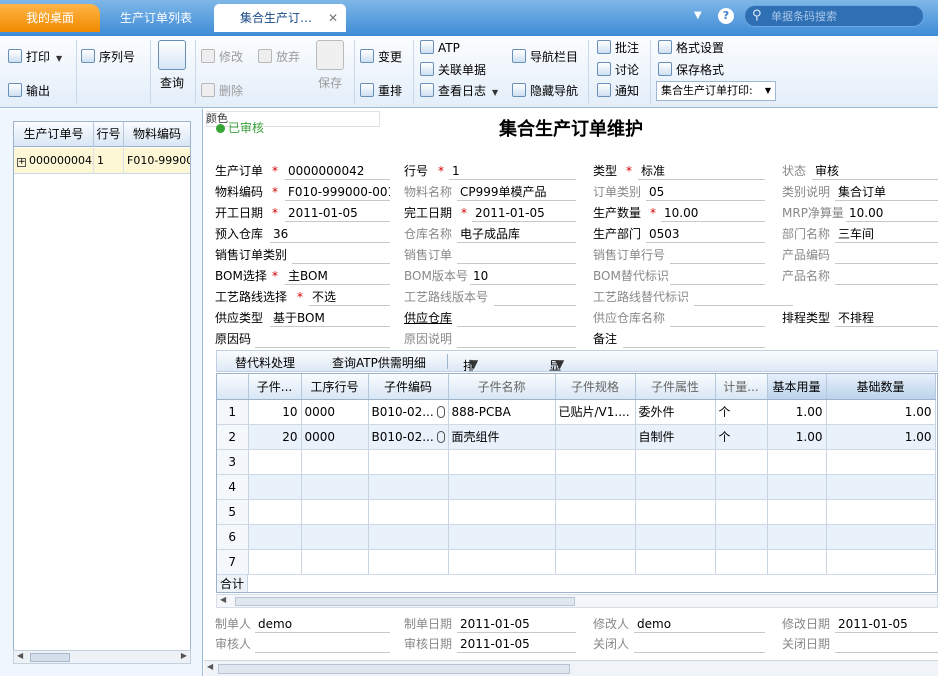  Describe the element at coordinates (523, 276) in the screenshot. I see `value-bom-version: 10` at that location.